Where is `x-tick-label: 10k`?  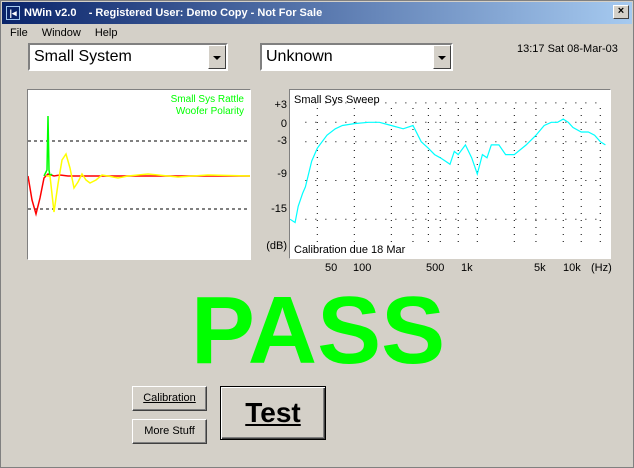 x-tick-label: 10k is located at coordinates (572, 268).